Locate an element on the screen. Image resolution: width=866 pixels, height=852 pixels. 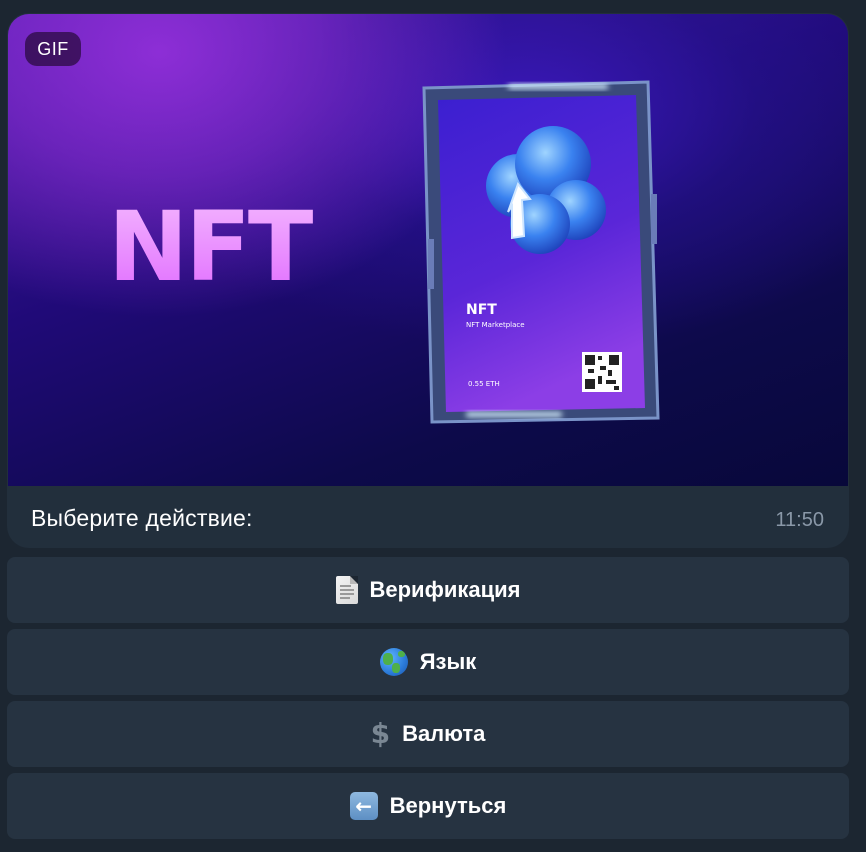
verification-button: Верификация is located at coordinates (428, 590).